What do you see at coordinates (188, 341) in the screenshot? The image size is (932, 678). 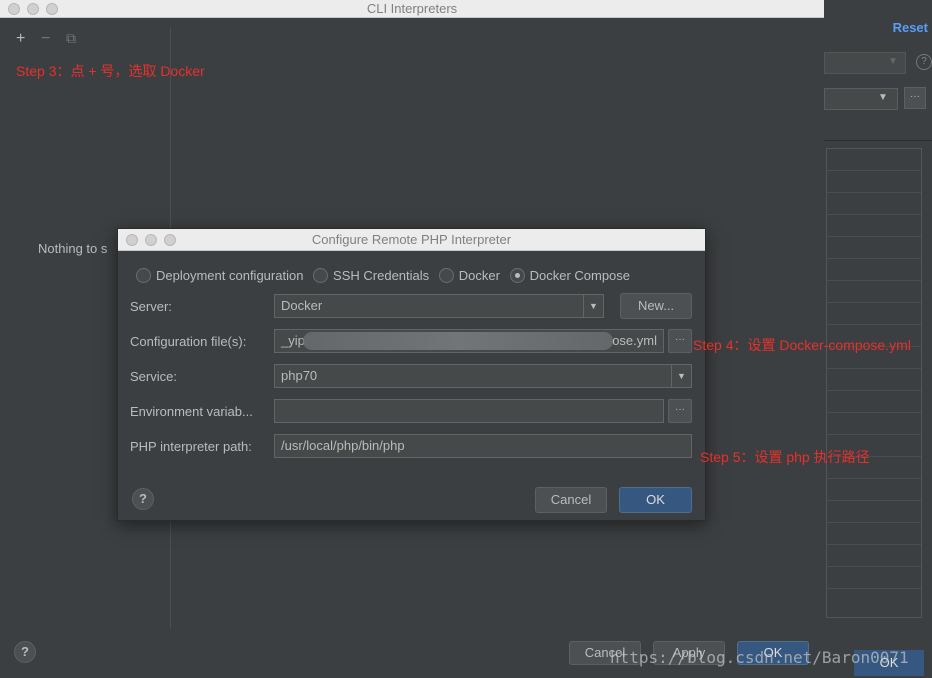 I see `config-files-label: Configuration file(s):` at bounding box center [188, 341].